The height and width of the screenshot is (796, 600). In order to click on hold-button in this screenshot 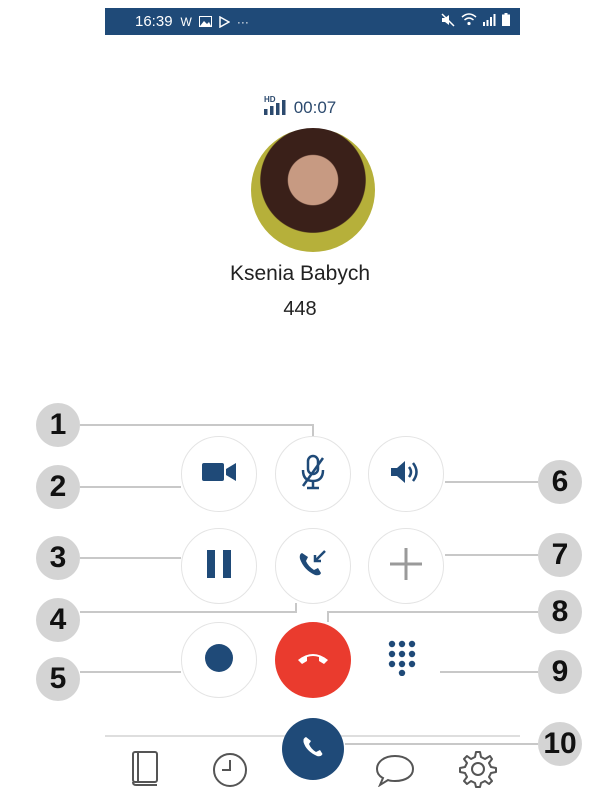, I will do `click(219, 566)`.